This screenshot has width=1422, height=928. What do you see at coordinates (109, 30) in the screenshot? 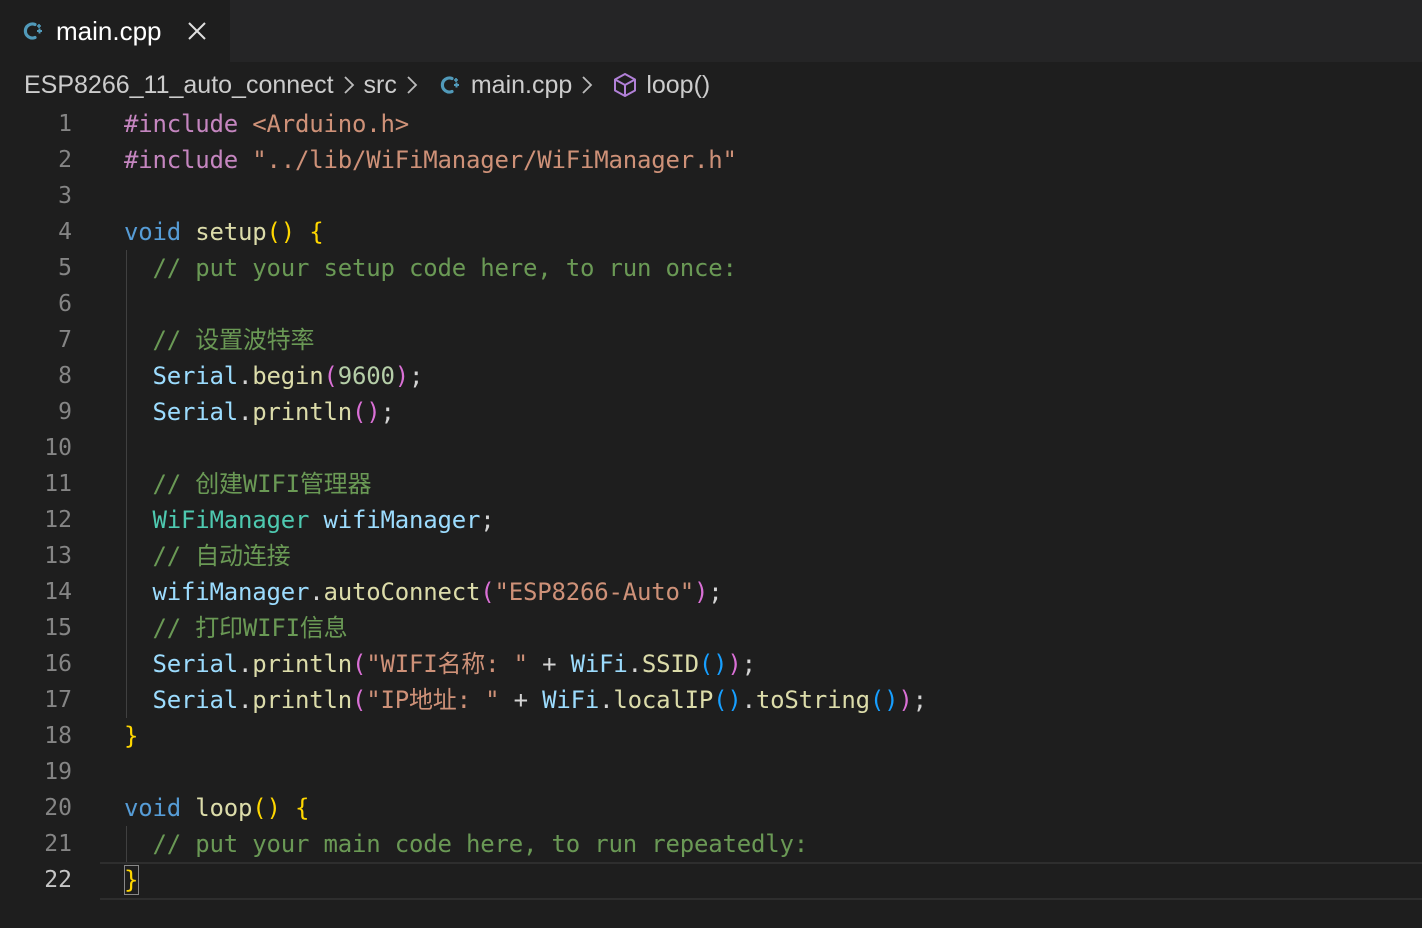
I see `tab-title: main.cpp` at bounding box center [109, 30].